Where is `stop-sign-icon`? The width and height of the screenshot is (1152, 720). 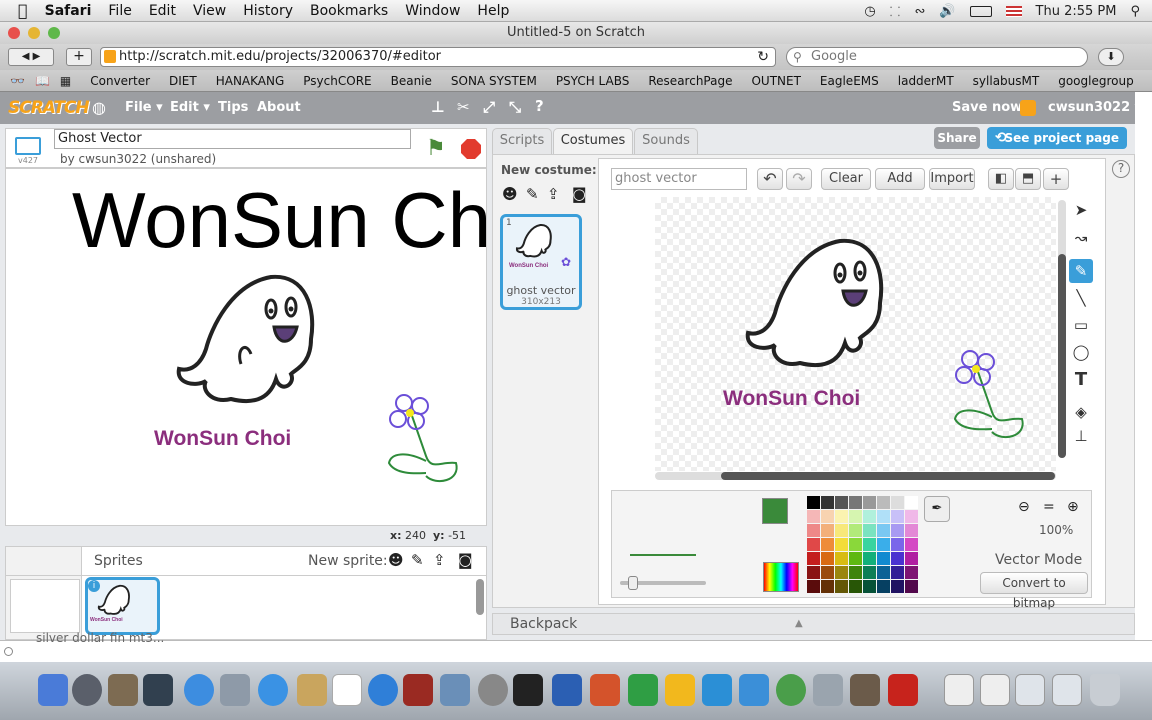
stop-sign-icon is located at coordinates (471, 149).